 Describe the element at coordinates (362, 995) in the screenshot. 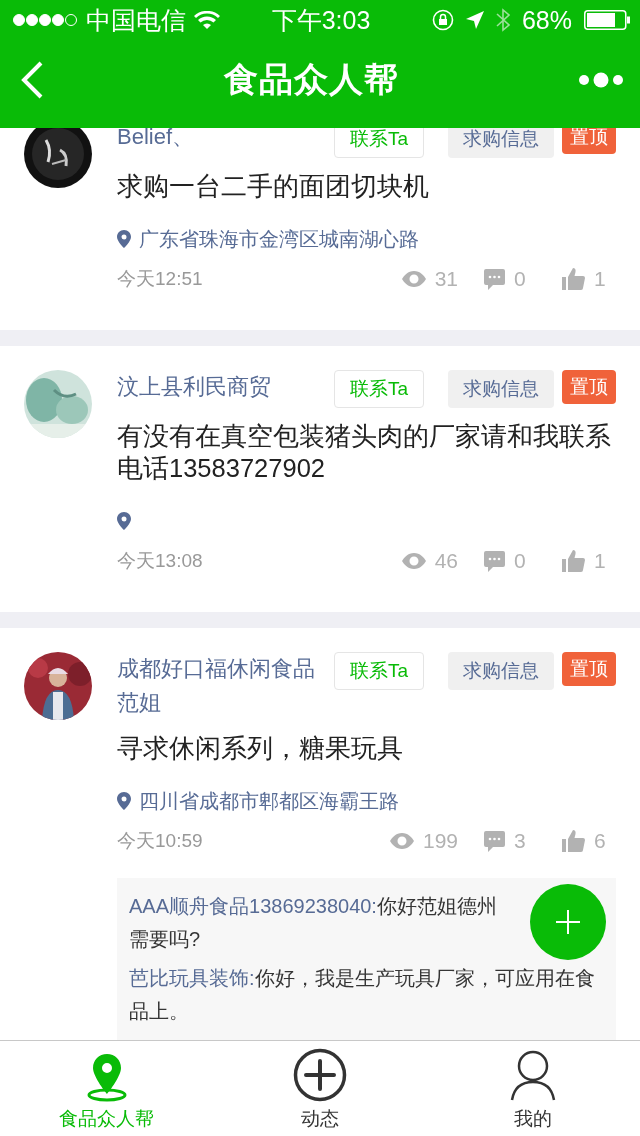

I see `comment-text: 芭比玩具装饰:你好，我是生产玩具厂家，可应用在食品上。` at that location.